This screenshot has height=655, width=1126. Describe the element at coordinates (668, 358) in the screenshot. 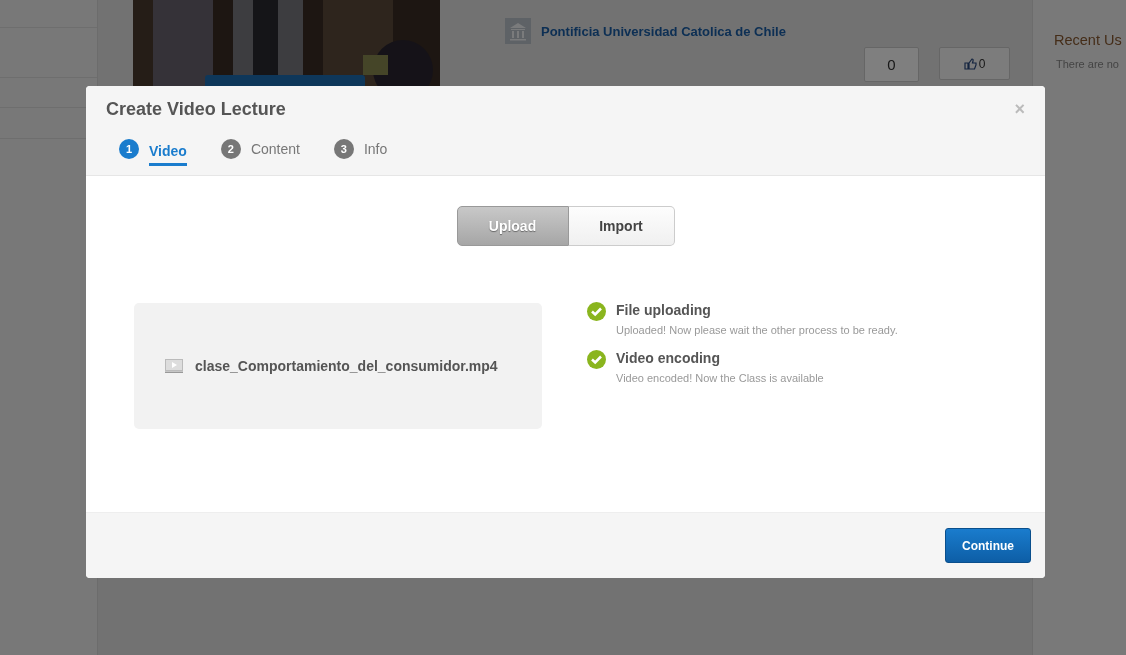

I see `step-title: Video encoding` at that location.